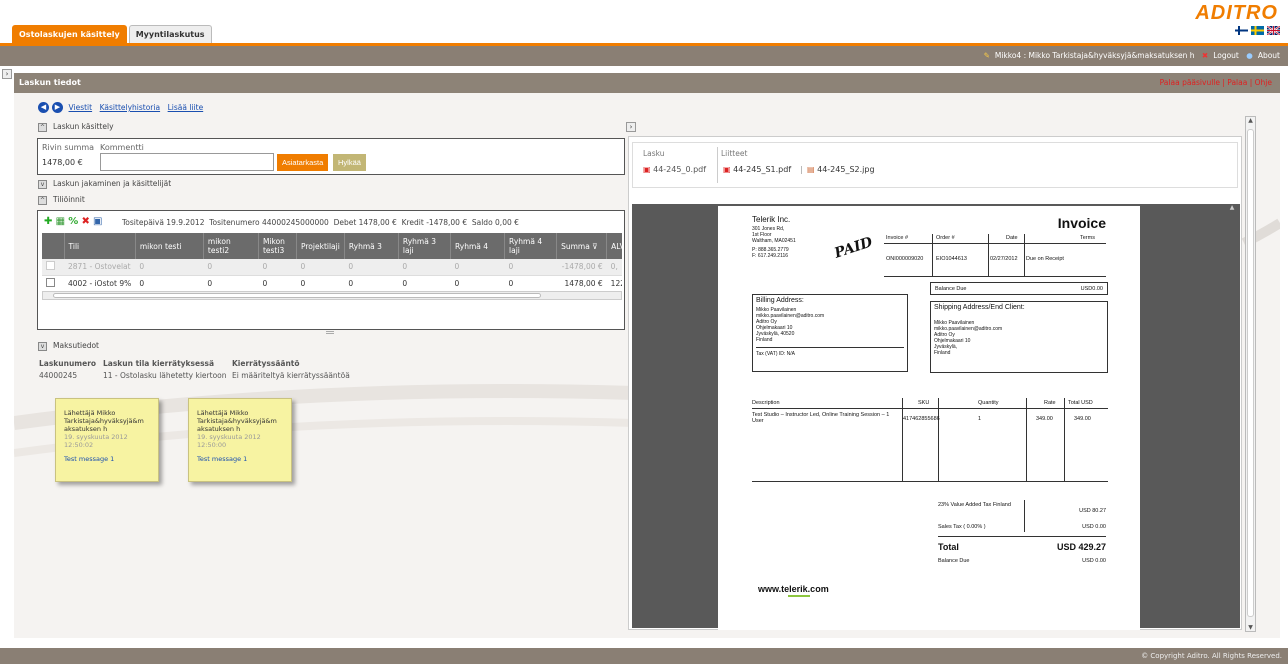  Describe the element at coordinates (79, 445) in the screenshot. I see `note-time: 12:50:02` at that location.